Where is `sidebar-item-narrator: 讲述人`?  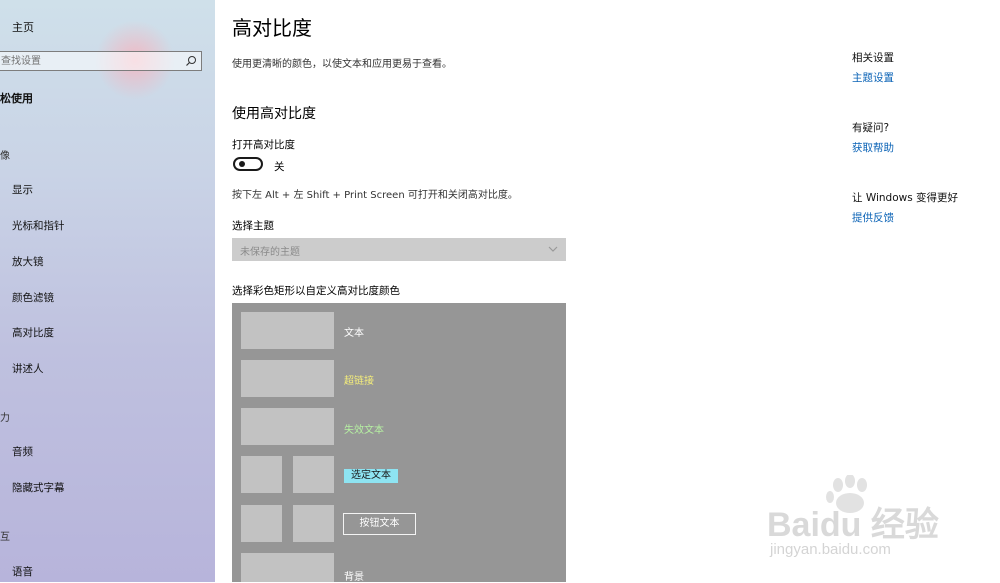
sidebar-item-narrator: 讲述人 is located at coordinates (28, 368).